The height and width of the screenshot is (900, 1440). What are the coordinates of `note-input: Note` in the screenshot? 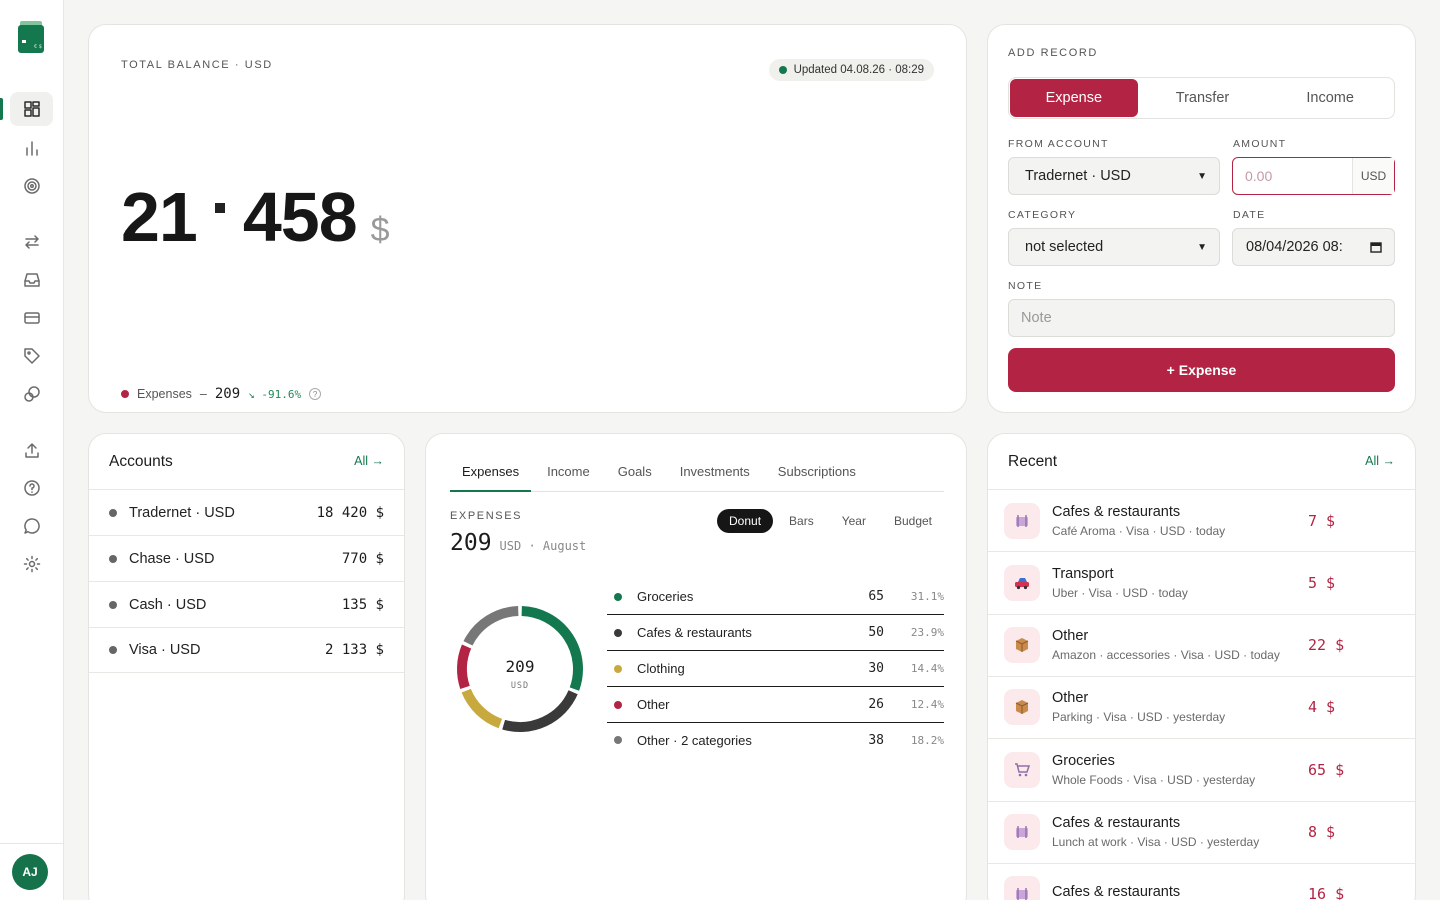 It's located at (1201, 318).